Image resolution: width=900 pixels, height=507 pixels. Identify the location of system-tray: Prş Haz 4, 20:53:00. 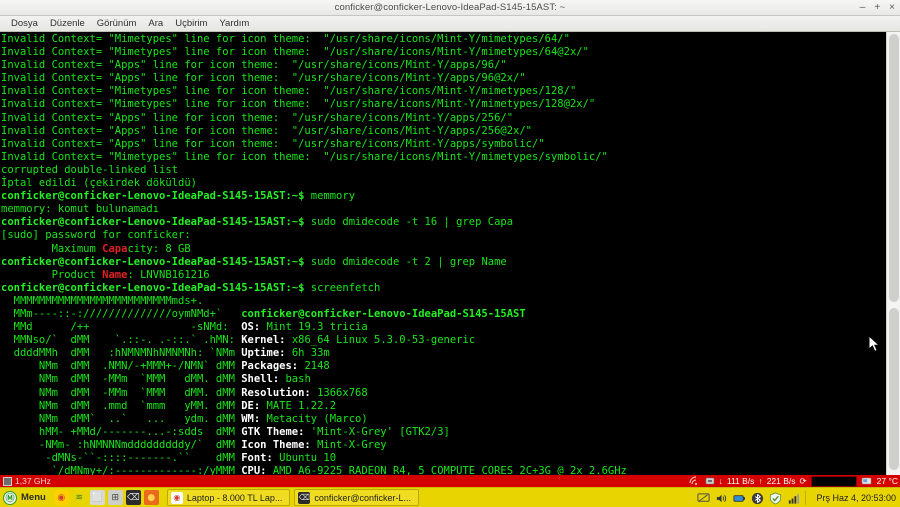
(798, 497).